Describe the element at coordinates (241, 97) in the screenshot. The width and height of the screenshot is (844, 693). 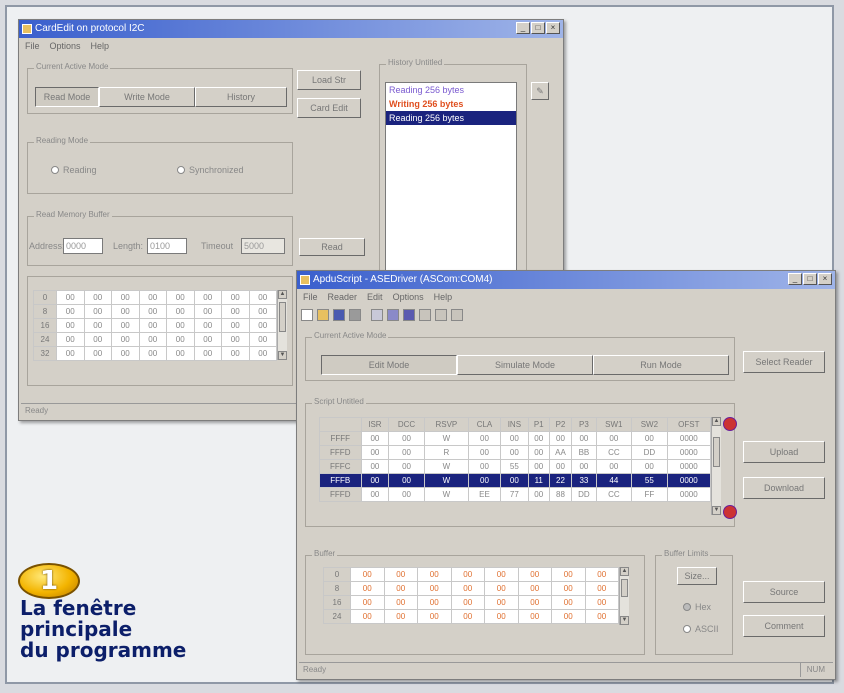
I see `tab-history: History` at that location.